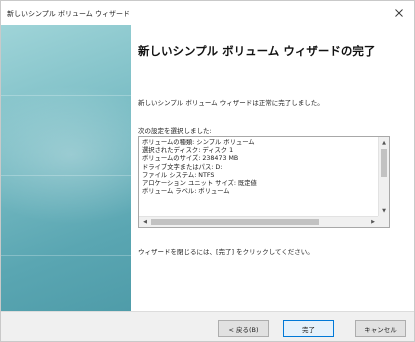  Describe the element at coordinates (182, 167) in the screenshot. I see `settings-item: ドライブ文字またはパス: D:` at that location.